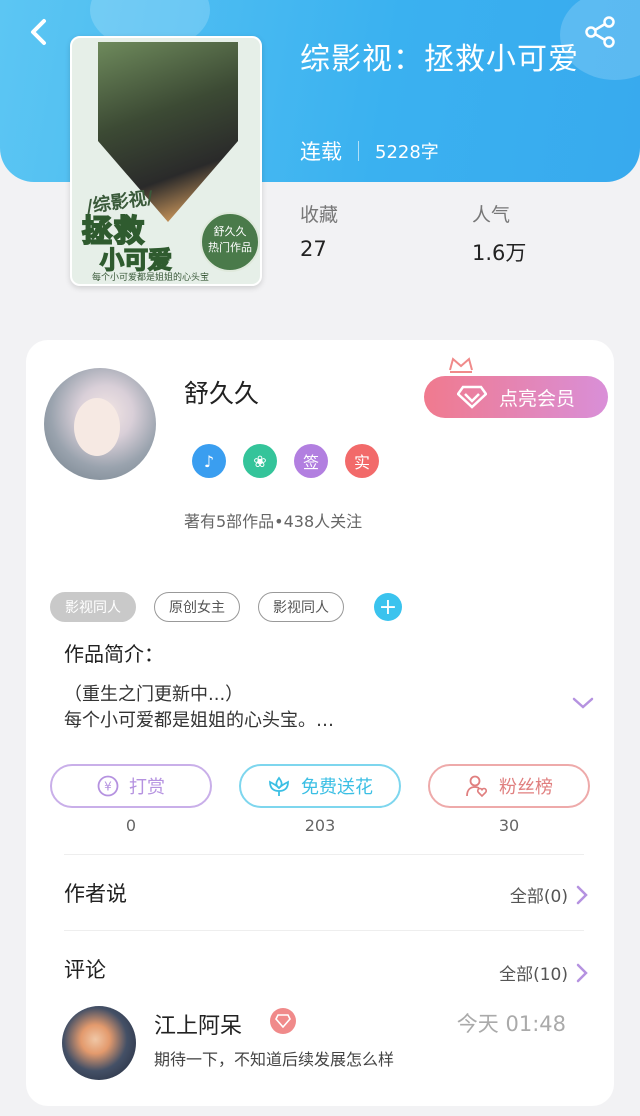 The image size is (640, 1116). I want to click on tip-label: 打赏, so click(147, 787).